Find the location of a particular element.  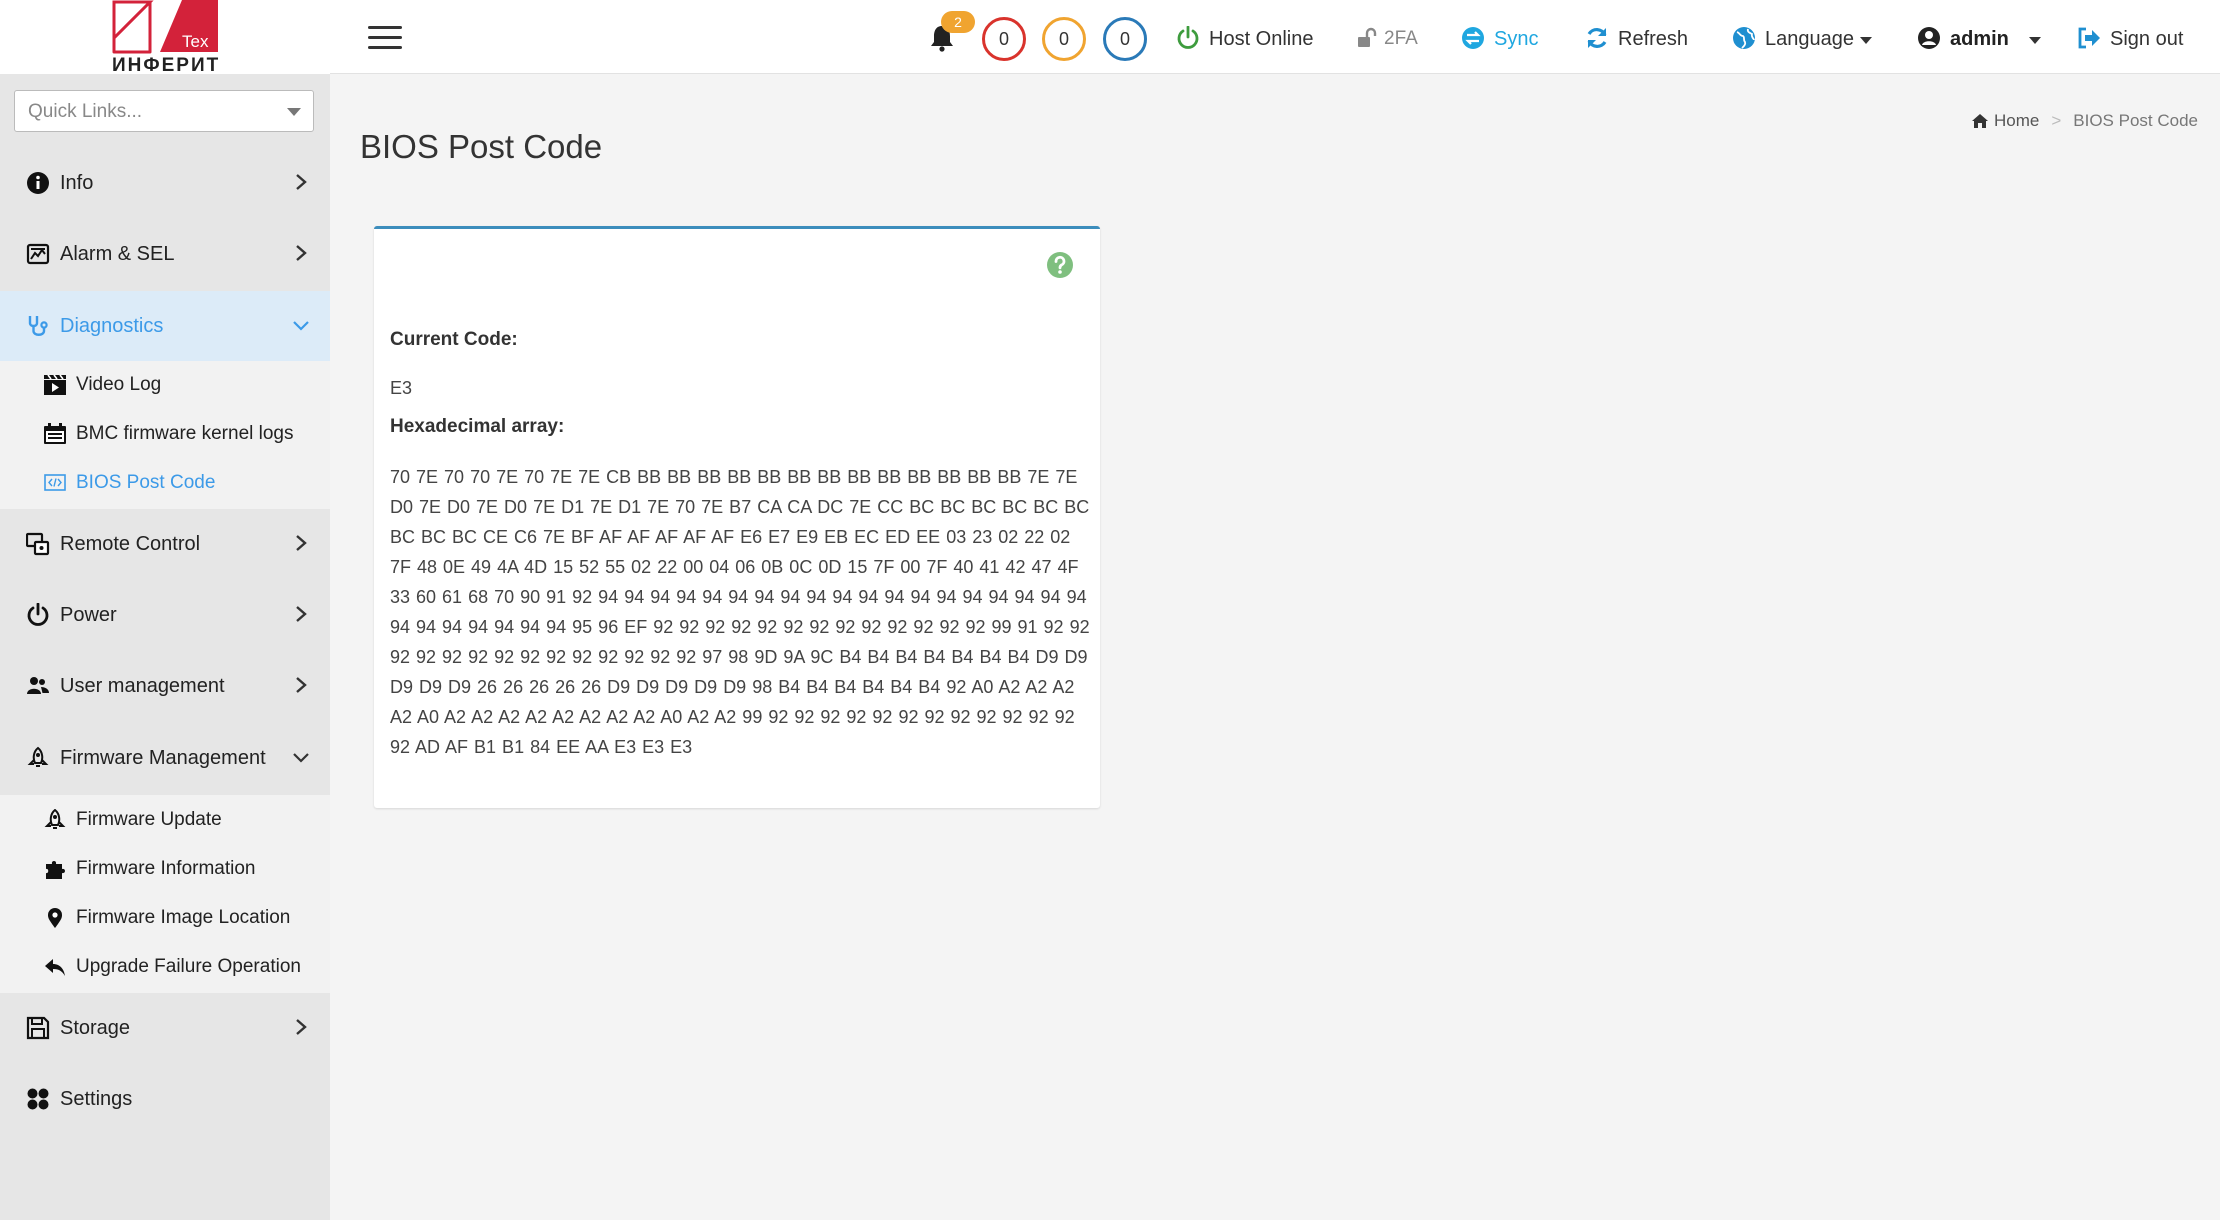

brand-badge: Tex is located at coordinates (195, 41).